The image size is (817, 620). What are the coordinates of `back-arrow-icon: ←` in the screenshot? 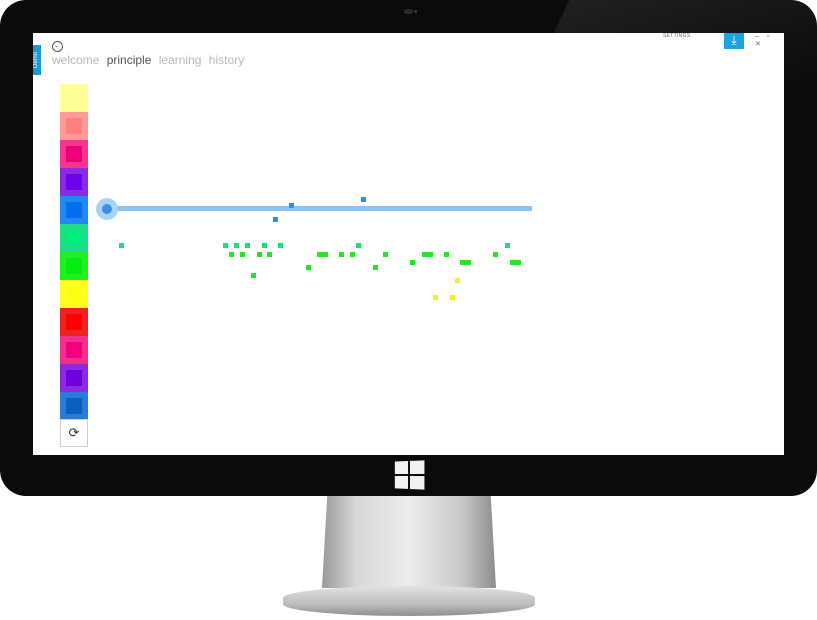 It's located at (57, 46).